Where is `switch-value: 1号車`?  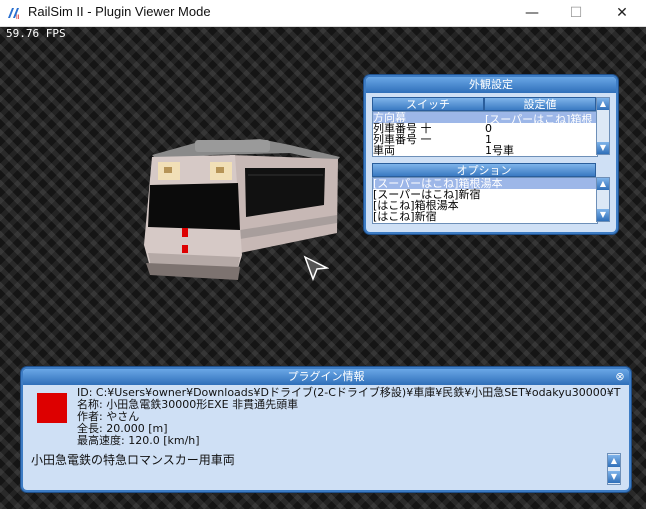 switch-value: 1号車 is located at coordinates (499, 150).